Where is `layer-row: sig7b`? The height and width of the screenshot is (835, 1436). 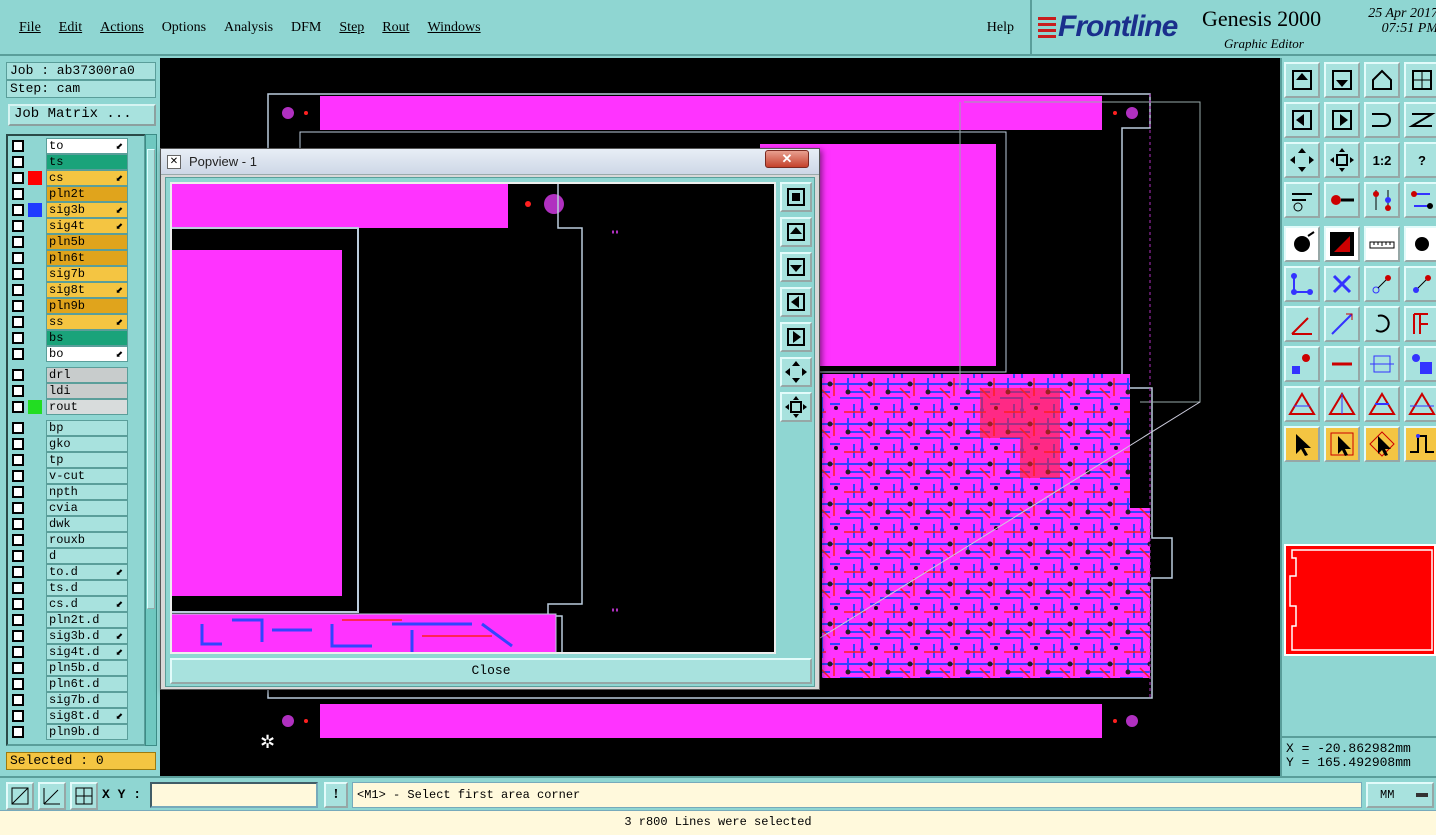 layer-row: sig7b is located at coordinates (76, 274).